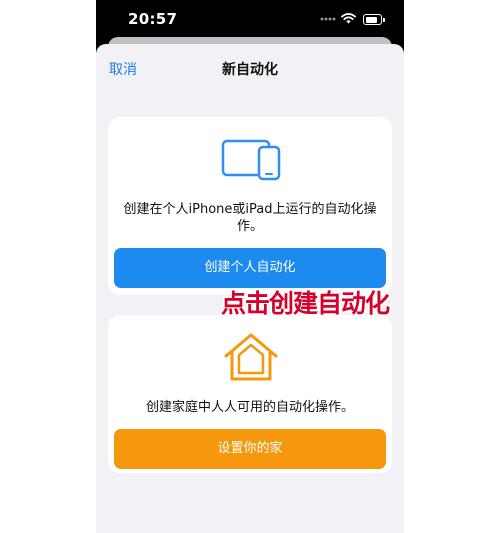 This screenshot has width=500, height=533. Describe the element at coordinates (250, 20) in the screenshot. I see `status-bar: 20:57` at that location.